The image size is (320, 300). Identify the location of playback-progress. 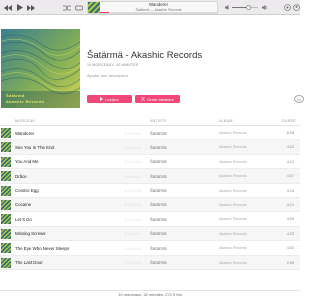
(158, 12).